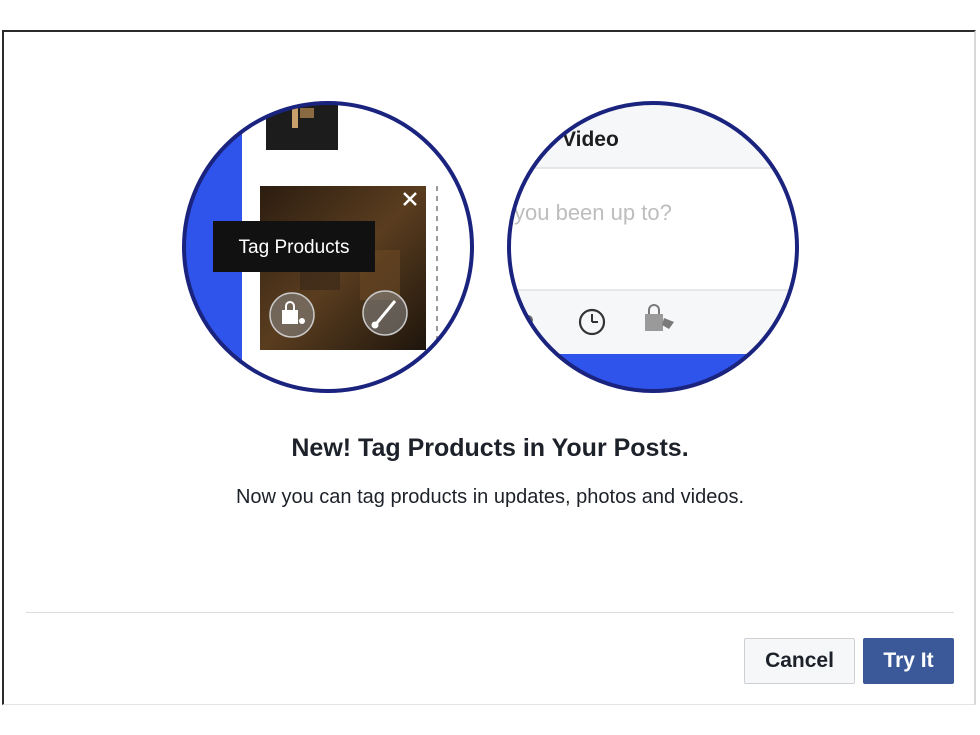  What do you see at coordinates (653, 372) in the screenshot?
I see `blue-footer` at bounding box center [653, 372].